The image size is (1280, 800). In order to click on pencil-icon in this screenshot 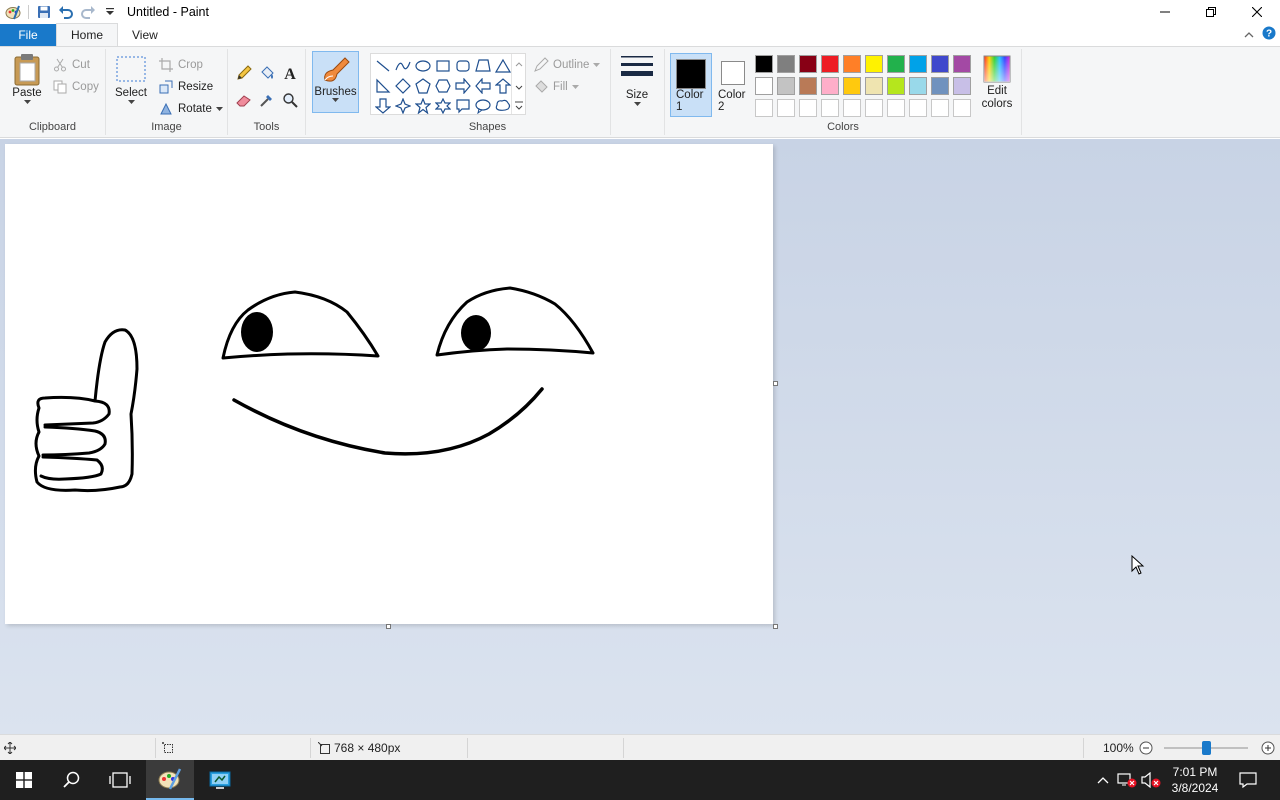, I will do `click(244, 73)`.